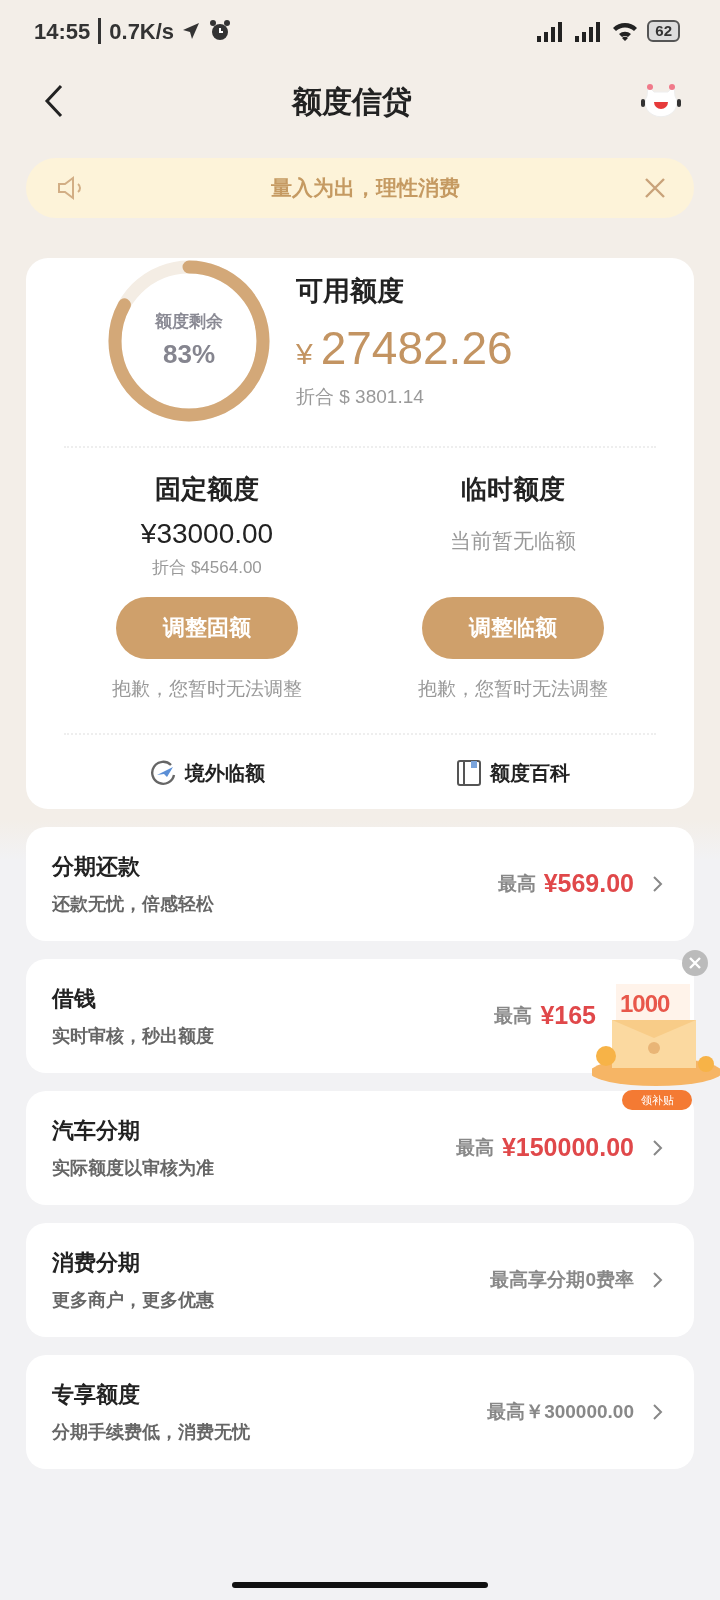  I want to click on converted-amount: 折合 $ 3801.14, so click(360, 396).